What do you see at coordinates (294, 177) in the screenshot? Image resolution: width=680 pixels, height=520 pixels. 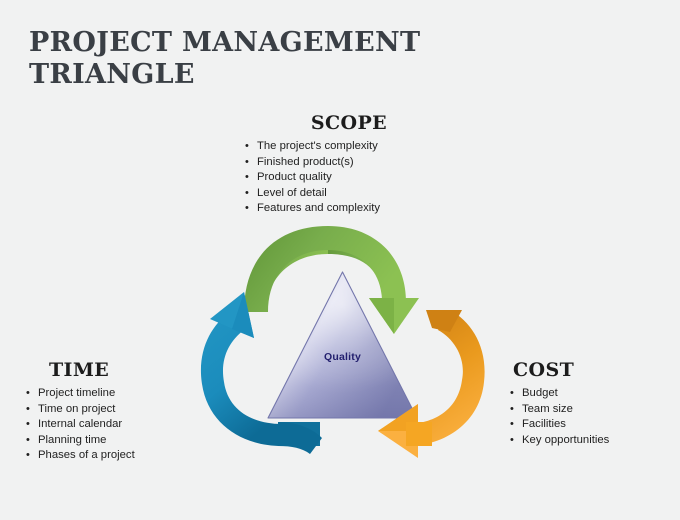 I see `list-item-label: Product quality` at bounding box center [294, 177].